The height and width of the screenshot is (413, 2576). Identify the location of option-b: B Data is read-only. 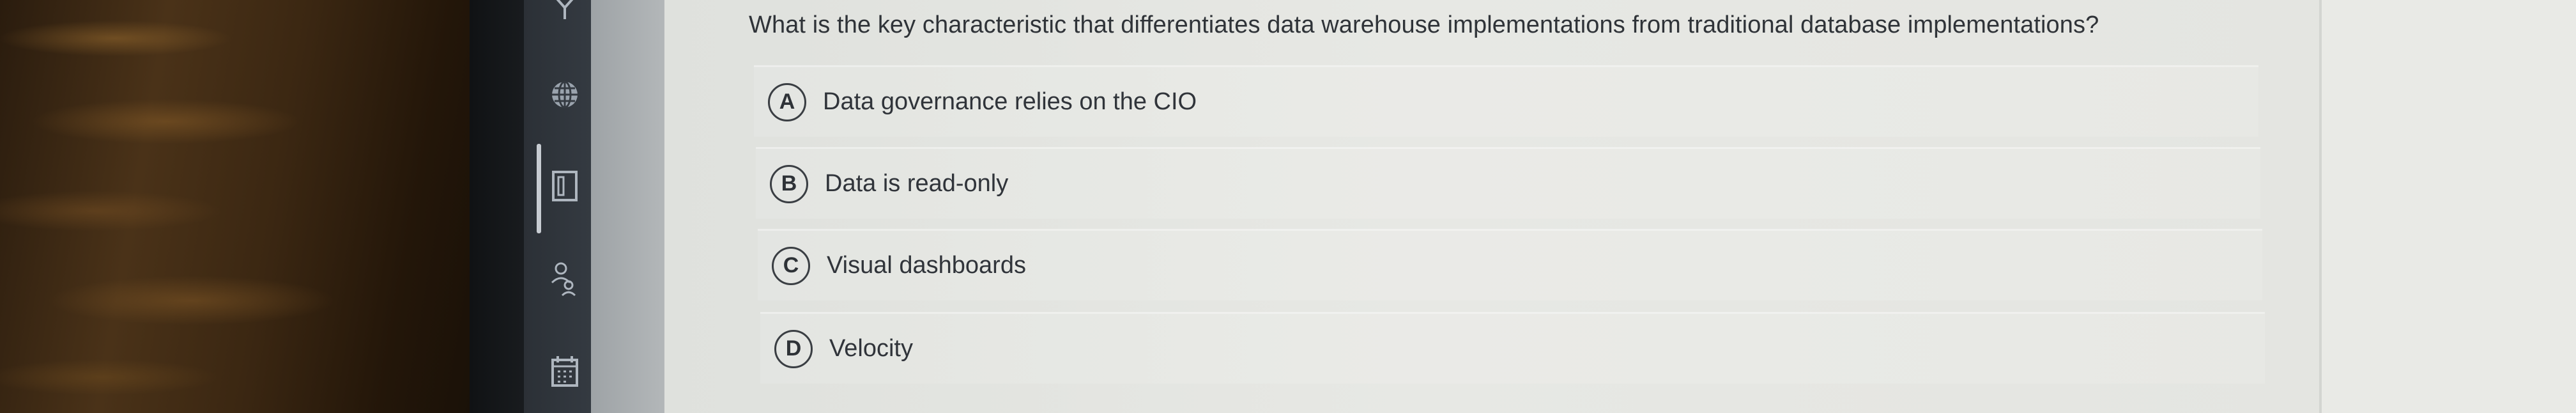
(1508, 183).